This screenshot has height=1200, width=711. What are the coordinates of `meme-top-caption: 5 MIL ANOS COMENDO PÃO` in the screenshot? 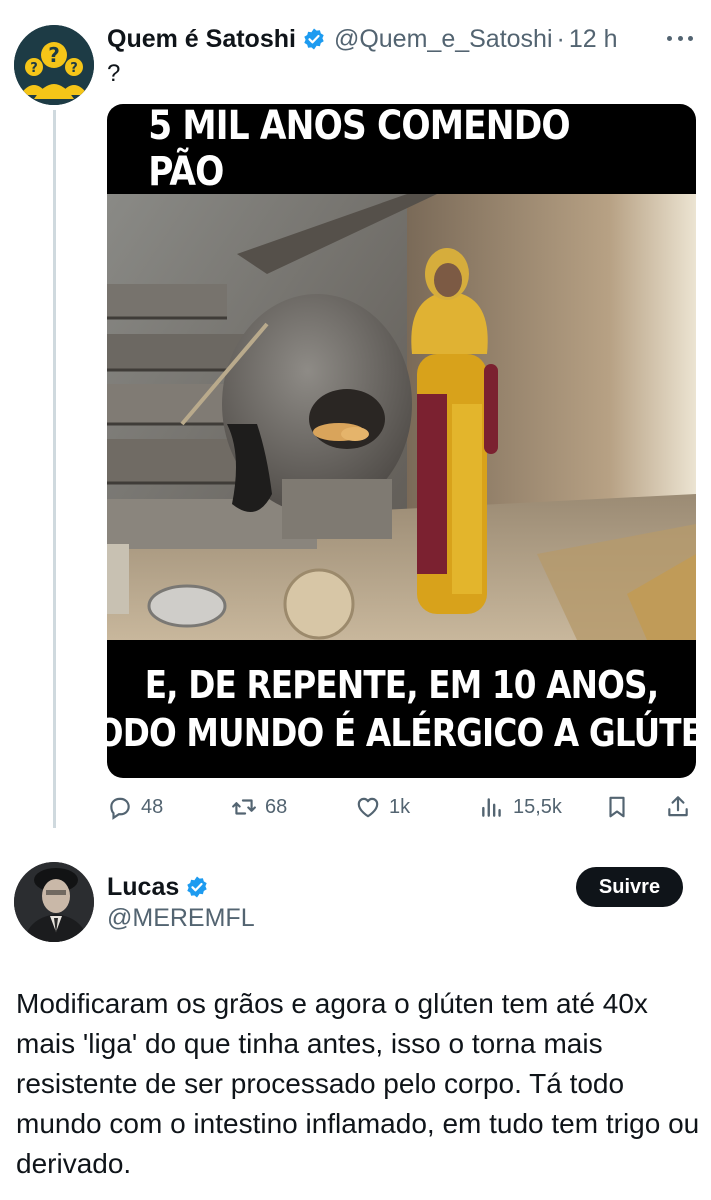 It's located at (359, 149).